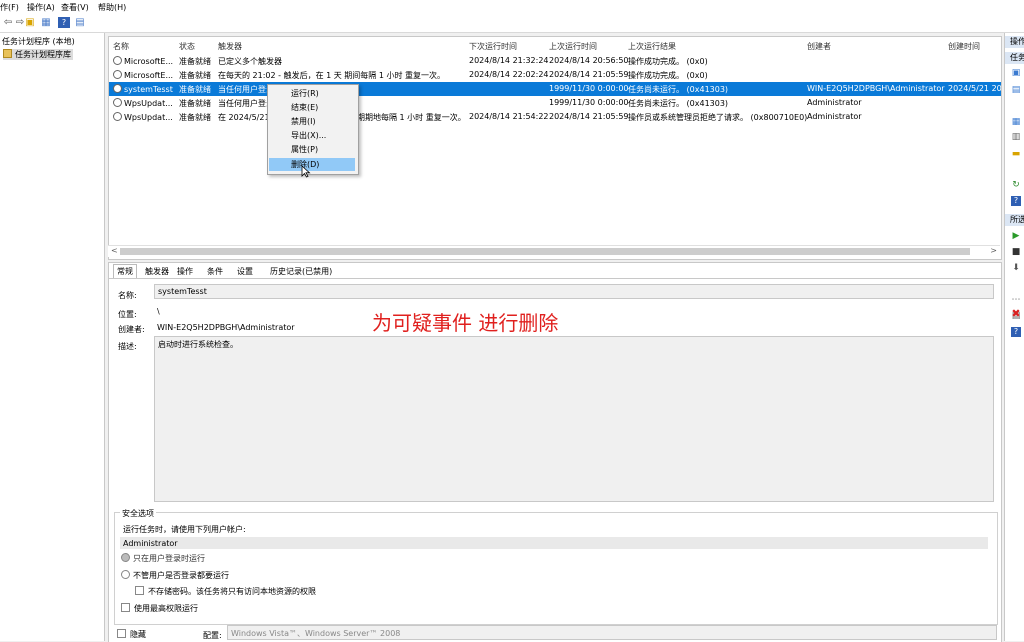 The height and width of the screenshot is (642, 1024). I want to click on task-author: WIN-E2Q5H2DPBGH\Administrator, so click(876, 88).